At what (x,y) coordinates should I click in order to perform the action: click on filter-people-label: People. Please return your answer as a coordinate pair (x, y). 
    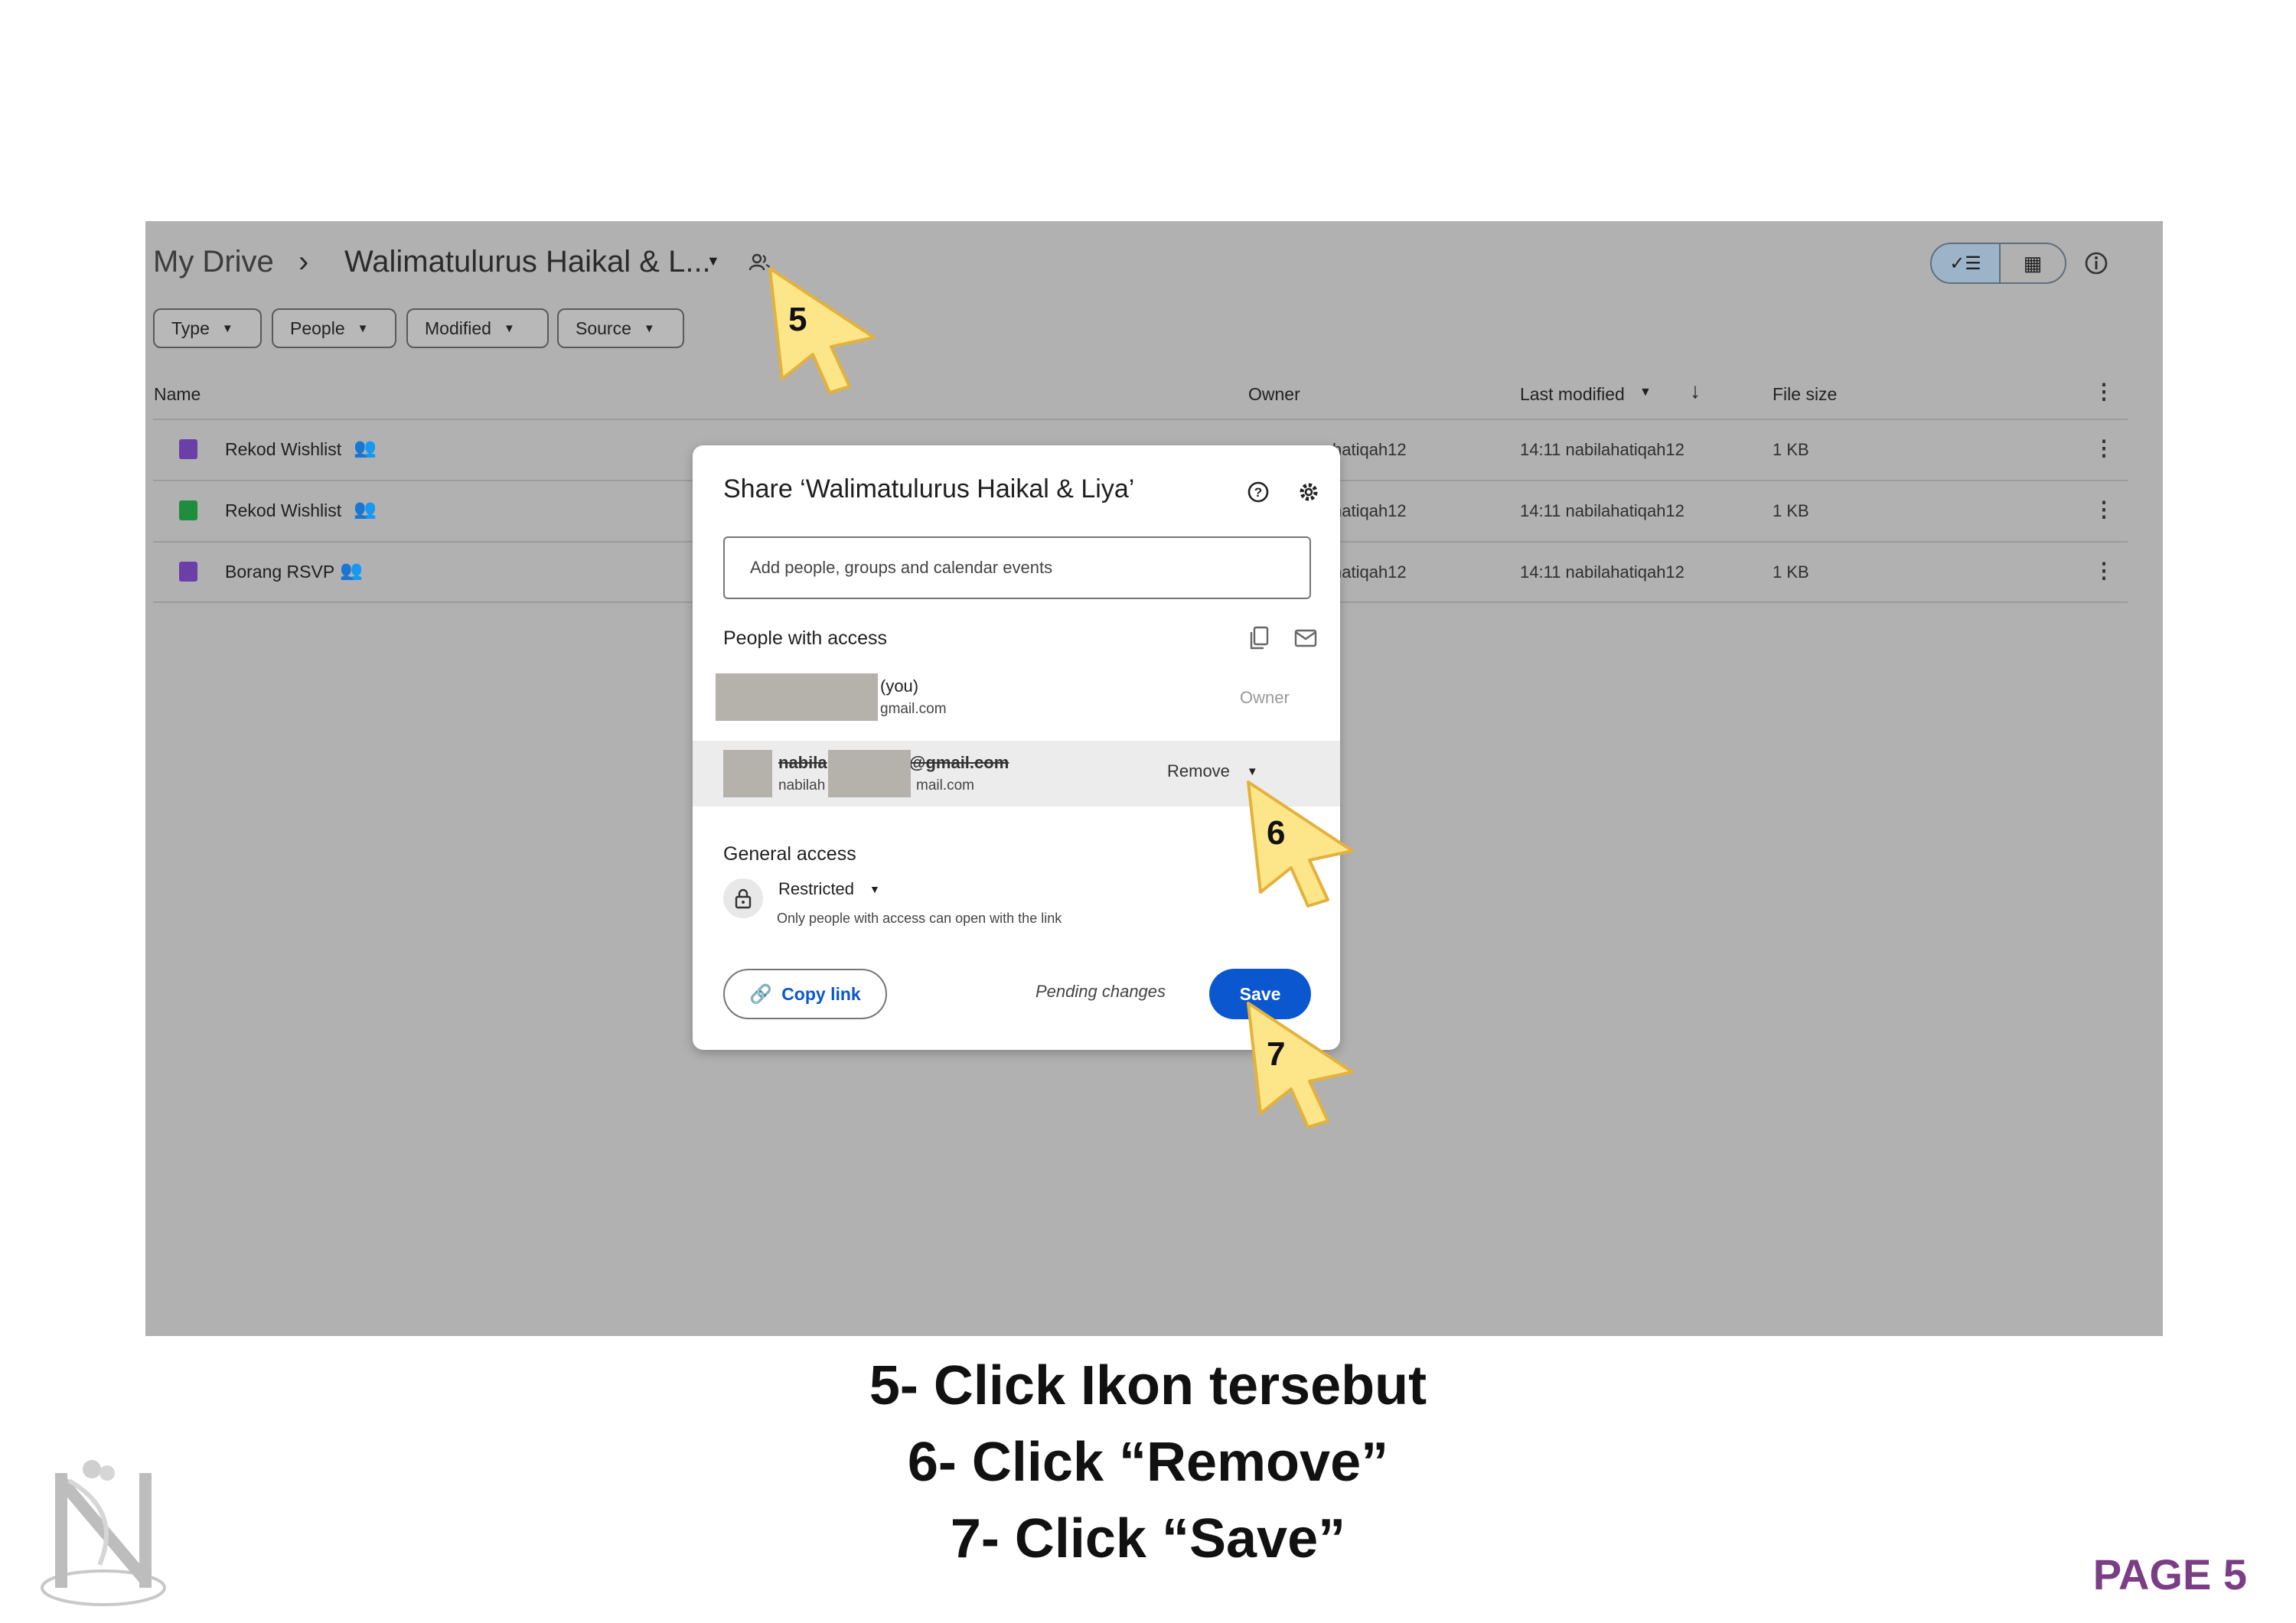
    Looking at the image, I should click on (317, 328).